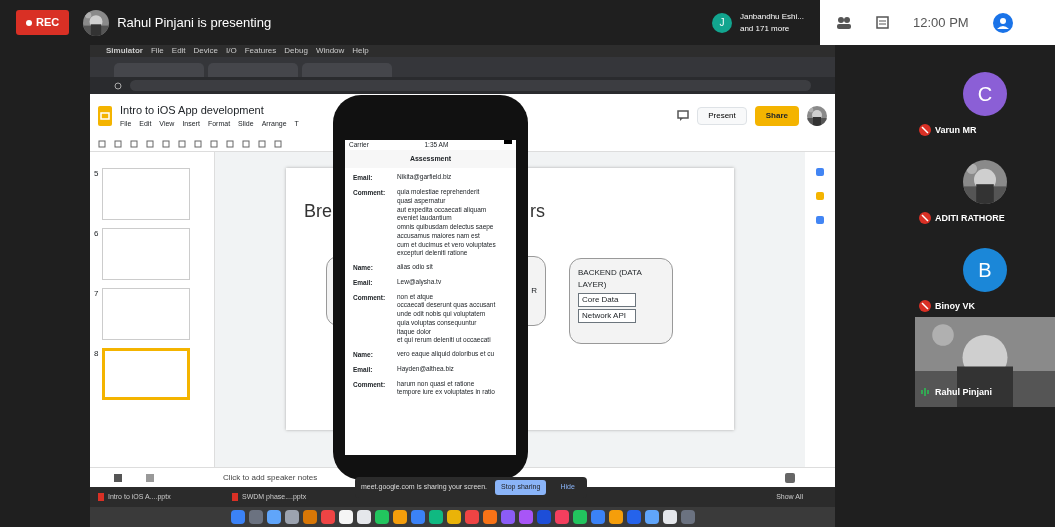 This screenshot has height=527, width=1055. I want to click on avatar: C, so click(985, 93).